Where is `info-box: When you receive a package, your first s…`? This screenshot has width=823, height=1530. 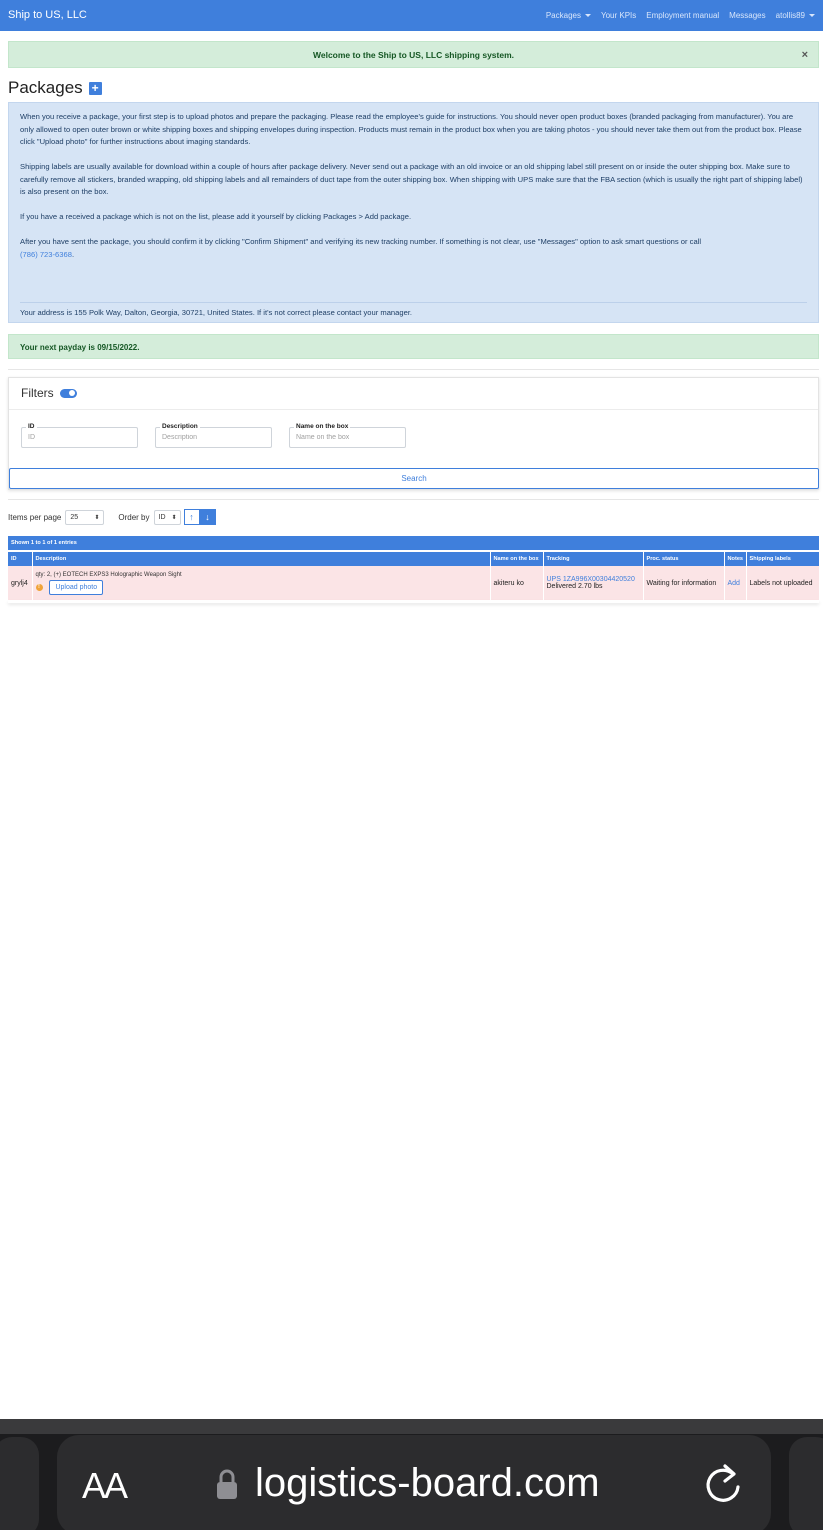
info-box: When you receive a package, your first s… is located at coordinates (413, 212).